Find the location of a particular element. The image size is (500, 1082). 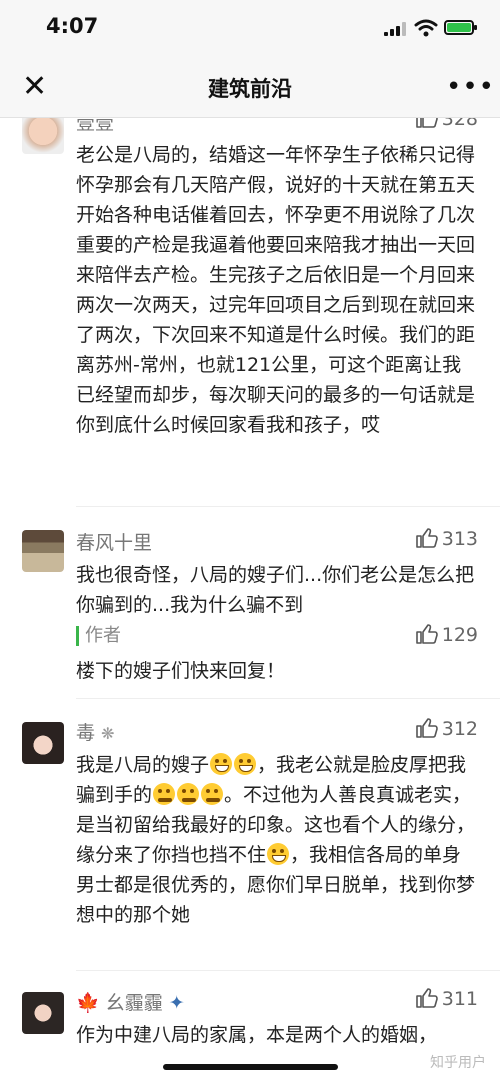

like-count: 313 is located at coordinates (459, 539).